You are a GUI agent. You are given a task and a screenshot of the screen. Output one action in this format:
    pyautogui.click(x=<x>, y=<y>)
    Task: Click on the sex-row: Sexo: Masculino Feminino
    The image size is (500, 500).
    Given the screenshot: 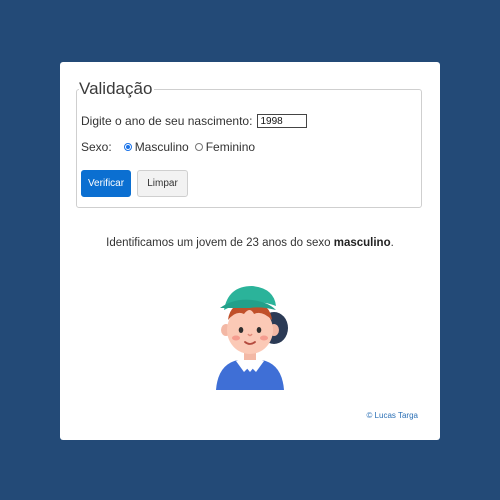 What is the action you would take?
    pyautogui.click(x=170, y=147)
    